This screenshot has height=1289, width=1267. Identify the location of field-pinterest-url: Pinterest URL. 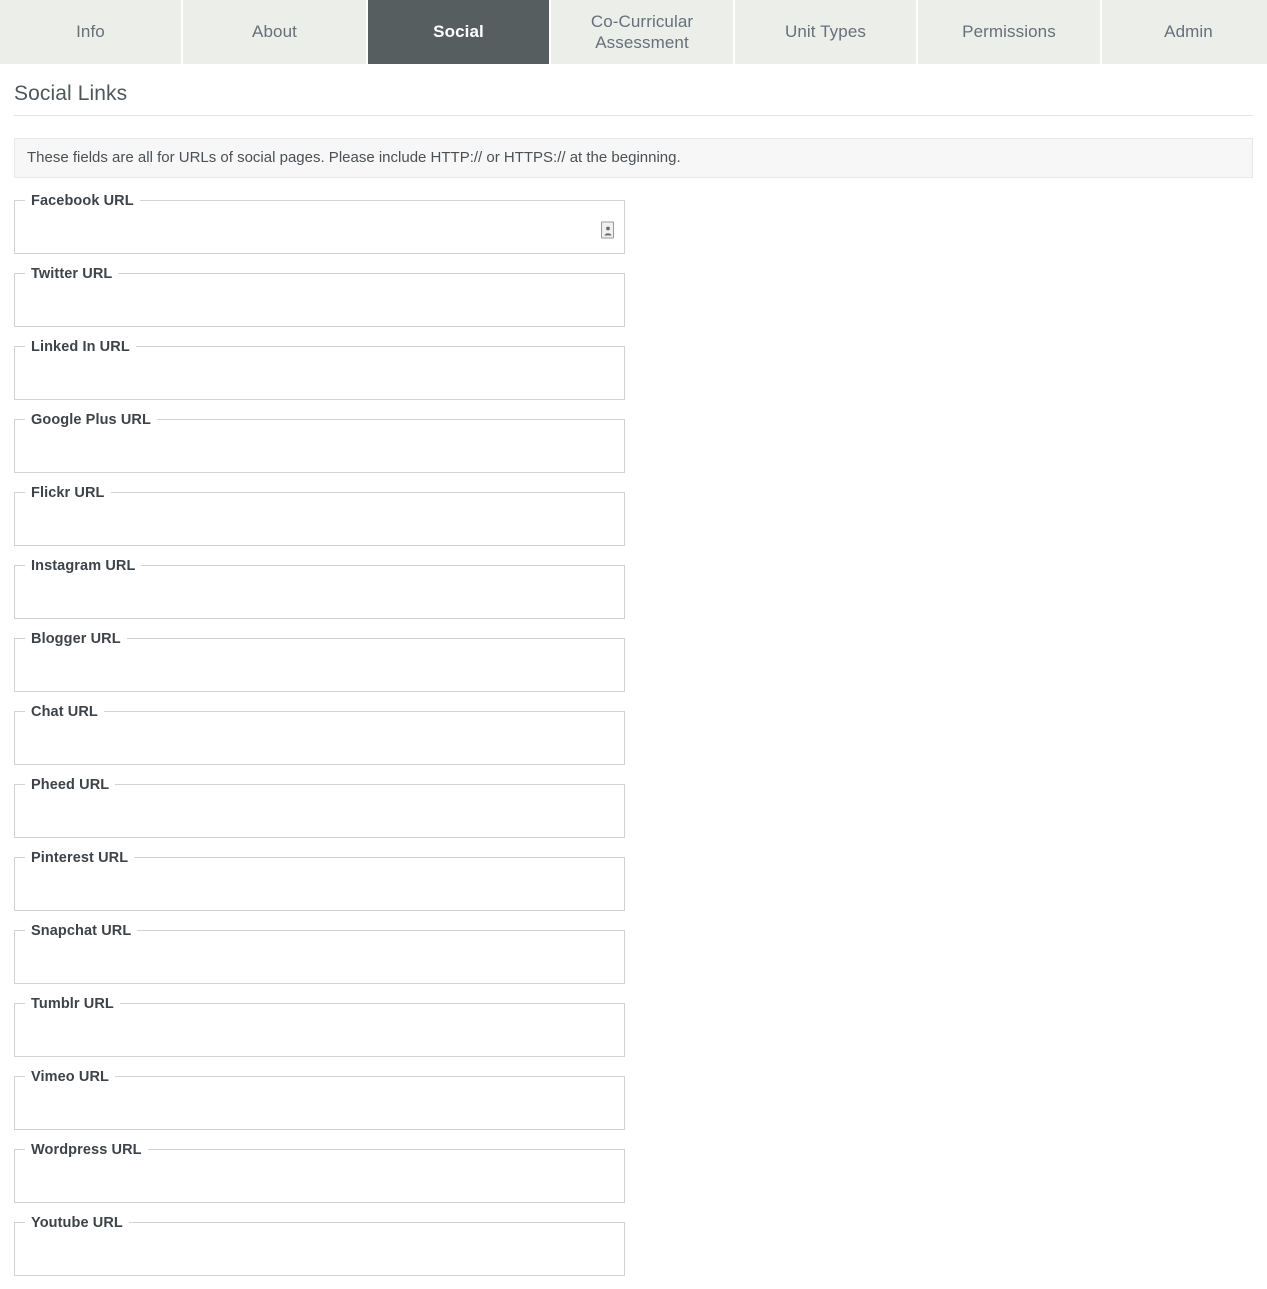
(319, 880).